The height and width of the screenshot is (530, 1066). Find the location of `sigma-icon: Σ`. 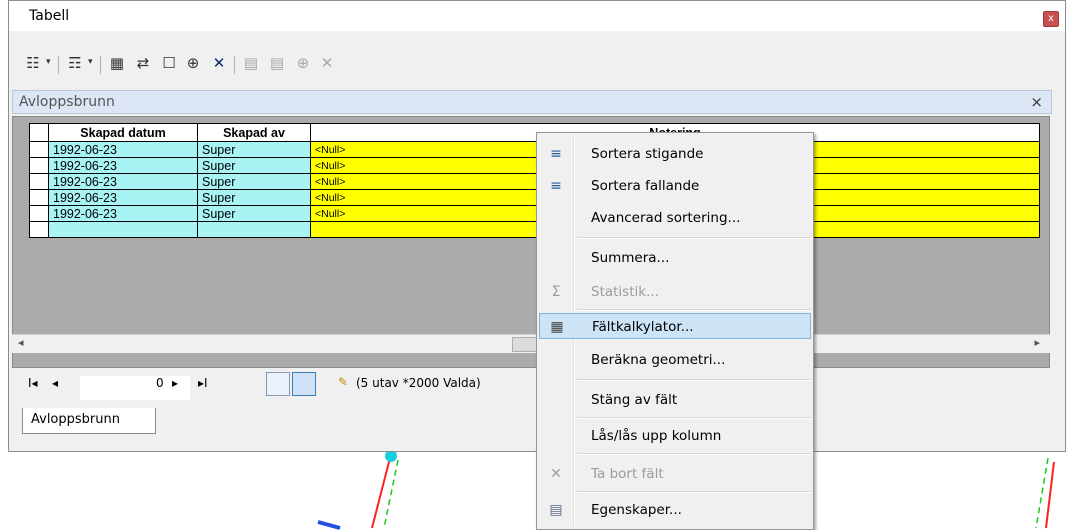

sigma-icon: Σ is located at coordinates (556, 292).